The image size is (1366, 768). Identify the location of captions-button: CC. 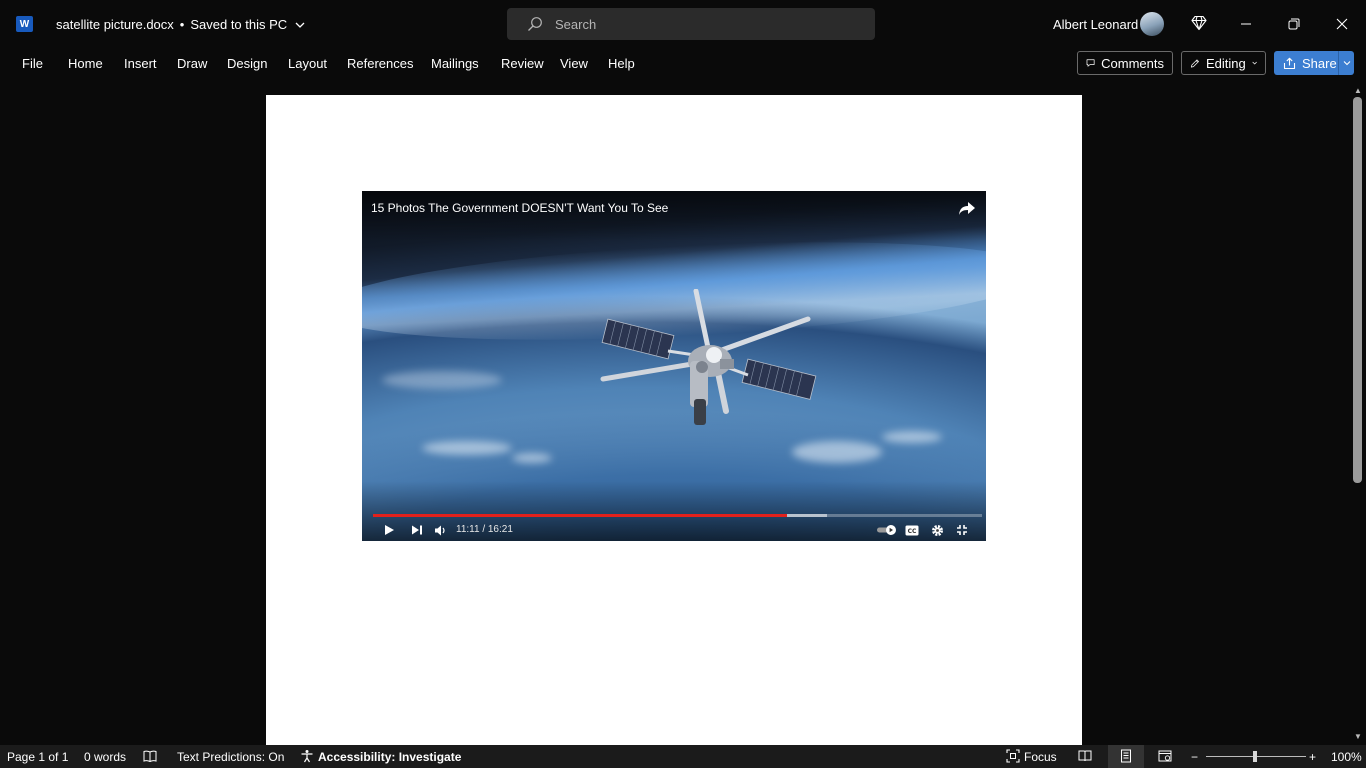
(912, 530).